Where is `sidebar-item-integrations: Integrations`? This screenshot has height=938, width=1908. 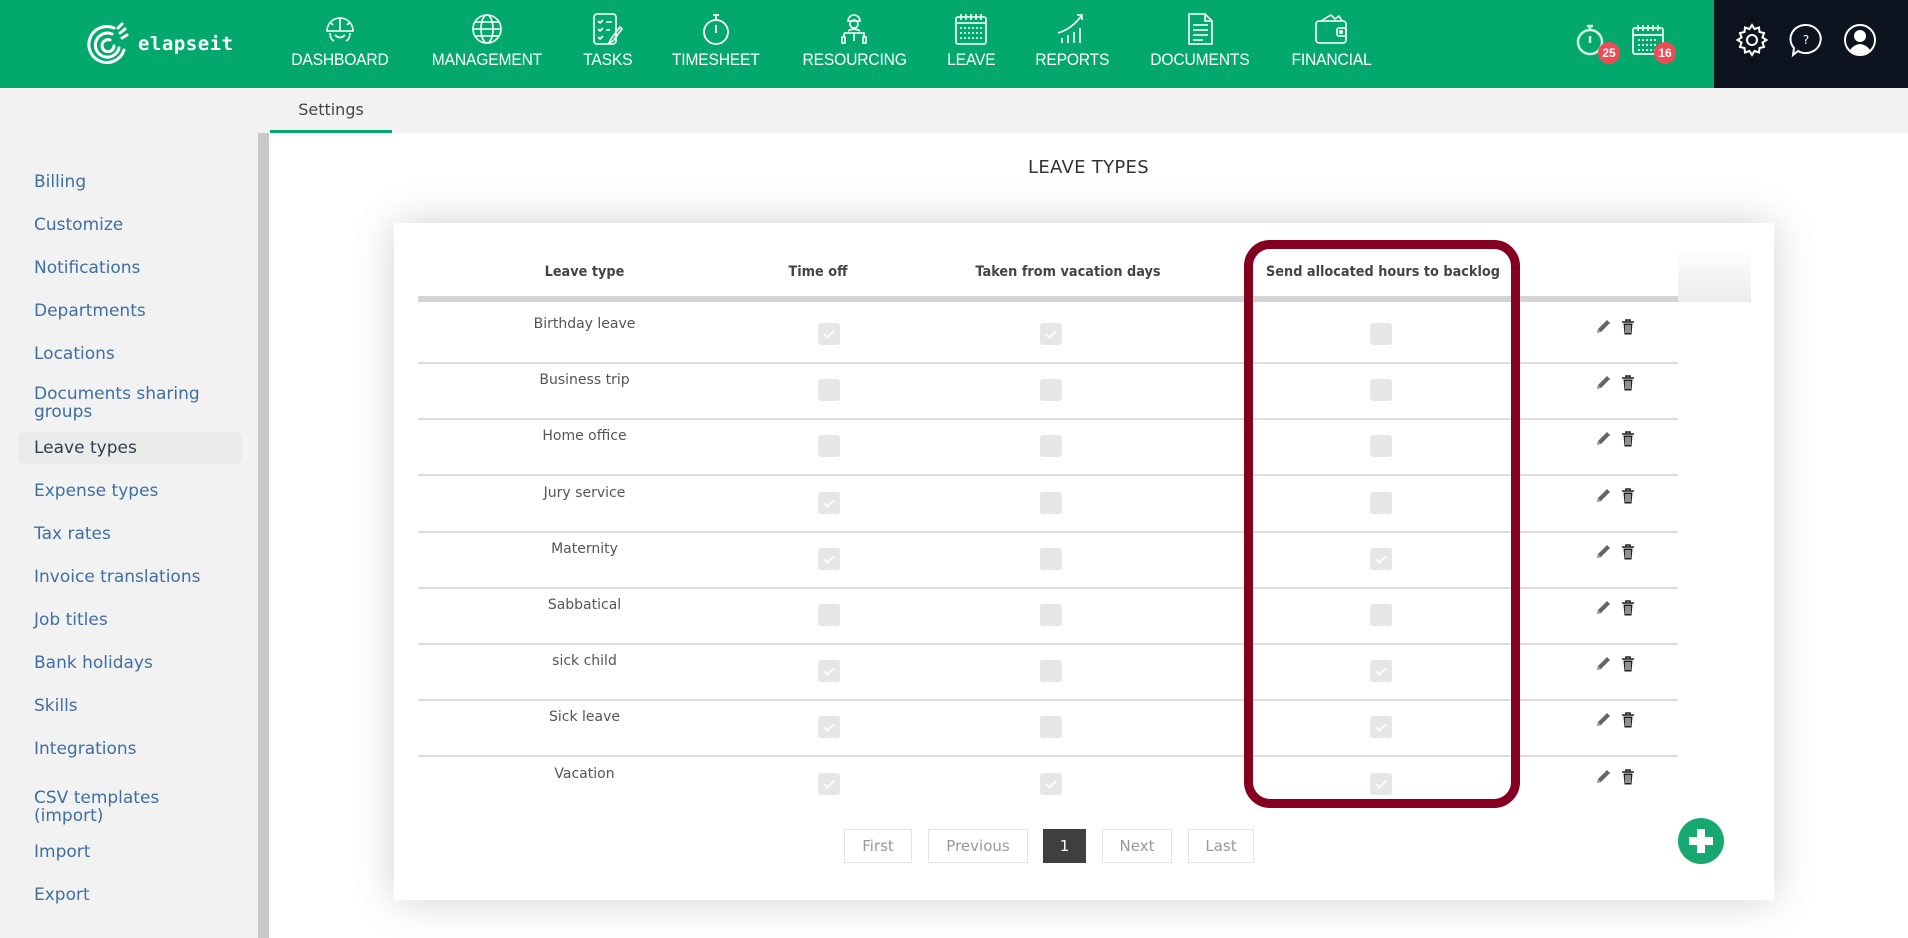 sidebar-item-integrations: Integrations is located at coordinates (130, 749).